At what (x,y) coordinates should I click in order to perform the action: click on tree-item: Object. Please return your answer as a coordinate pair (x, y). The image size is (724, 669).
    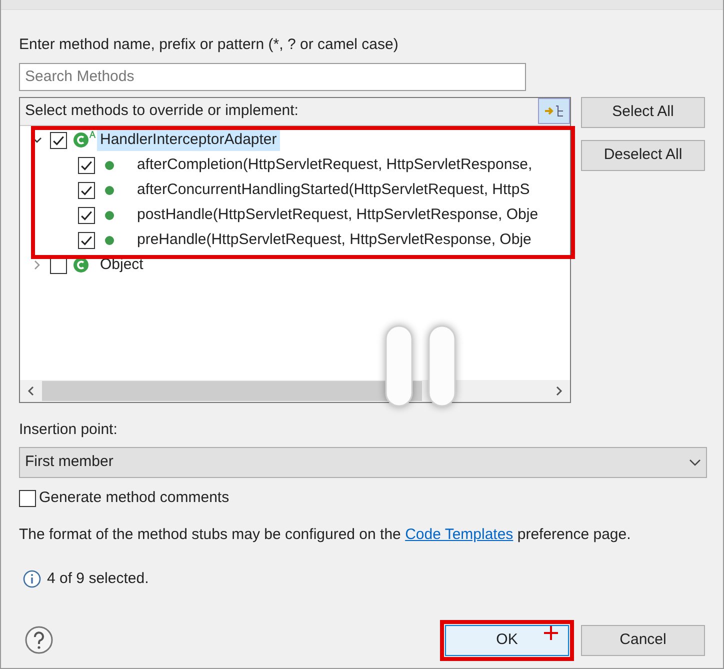
    Looking at the image, I should click on (121, 265).